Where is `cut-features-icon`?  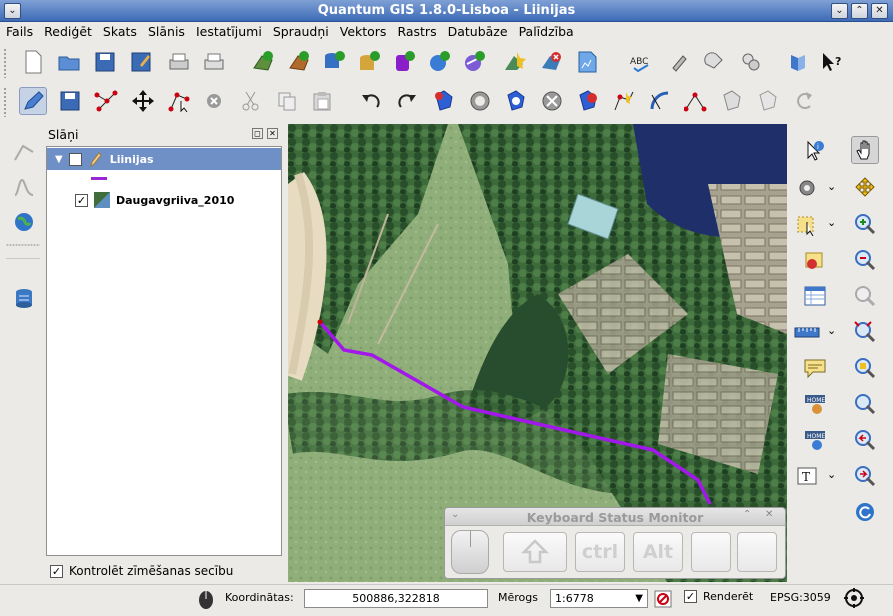
cut-features-icon is located at coordinates (251, 101).